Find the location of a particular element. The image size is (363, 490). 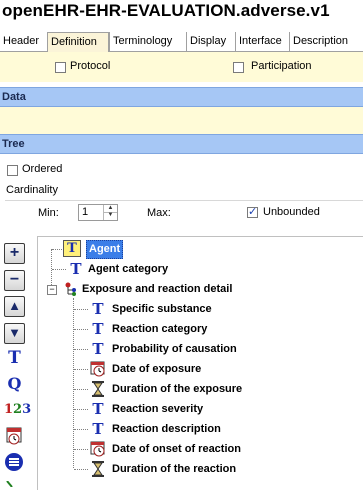

tab-description: Description is located at coordinates (326, 41).